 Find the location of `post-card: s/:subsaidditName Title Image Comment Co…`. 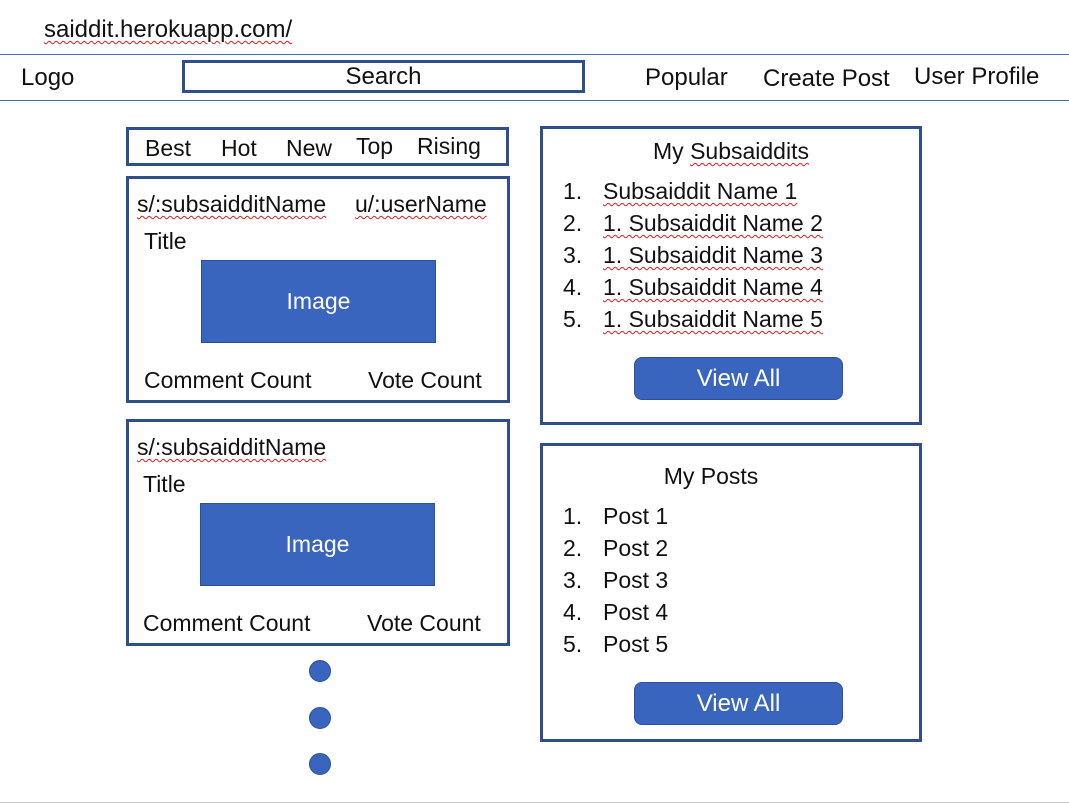

post-card: s/:subsaidditName Title Image Comment Co… is located at coordinates (318, 532).